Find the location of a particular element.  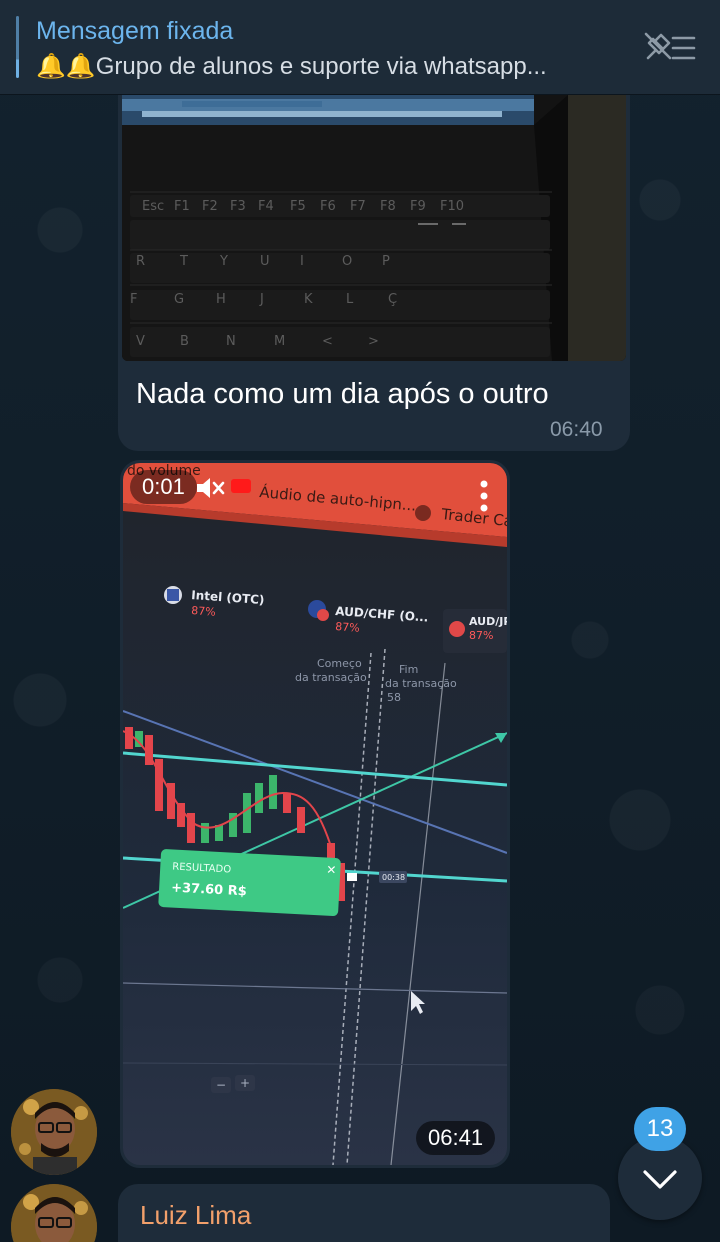

avatar is located at coordinates (54, 1132).